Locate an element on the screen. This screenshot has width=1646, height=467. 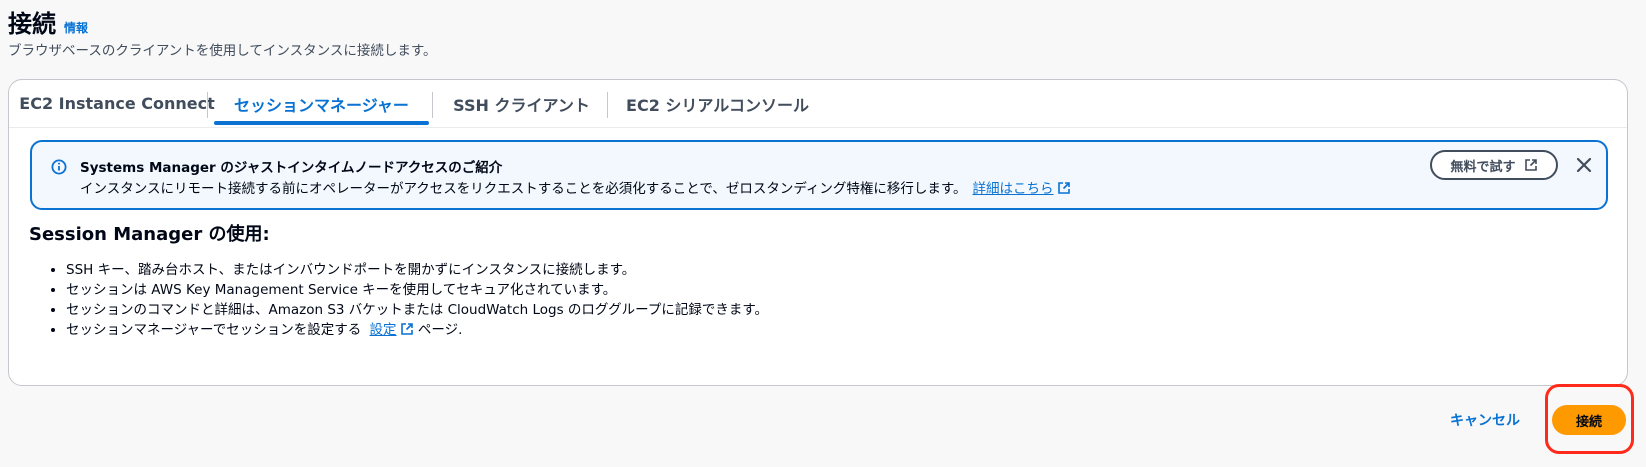
active-tab-indicator is located at coordinates (321, 123).